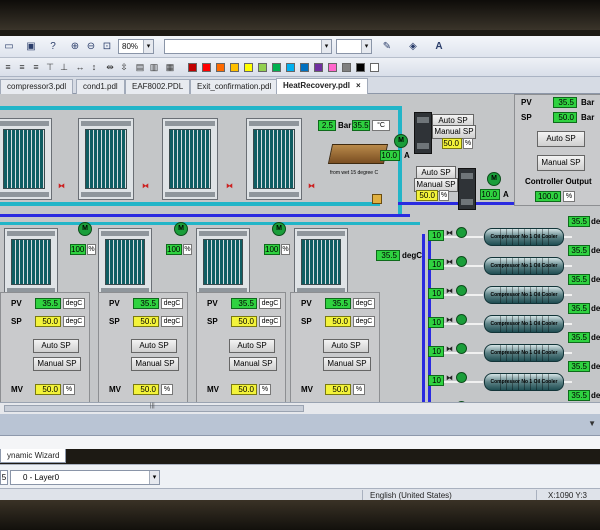 The width and height of the screenshot is (600, 530). What do you see at coordinates (33, 456) in the screenshot?
I see `tab-dynamic-wizard: ynamic Wizard` at bounding box center [33, 456].